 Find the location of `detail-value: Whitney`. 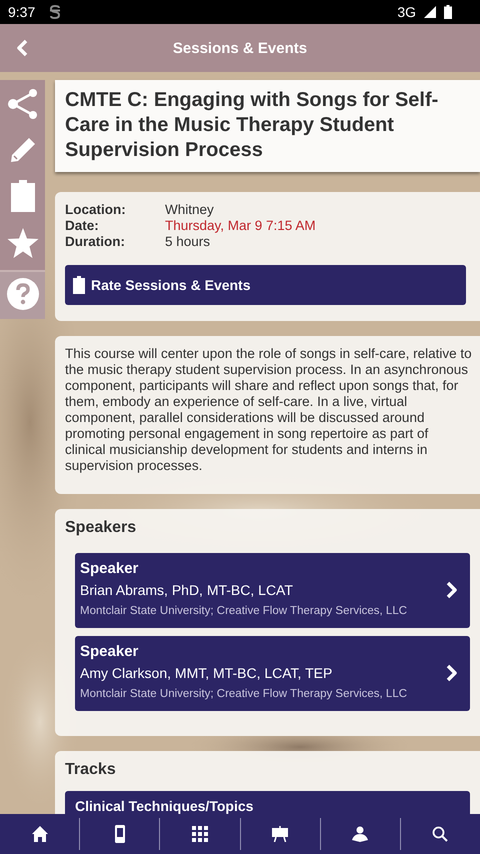

detail-value: Whitney is located at coordinates (190, 210).